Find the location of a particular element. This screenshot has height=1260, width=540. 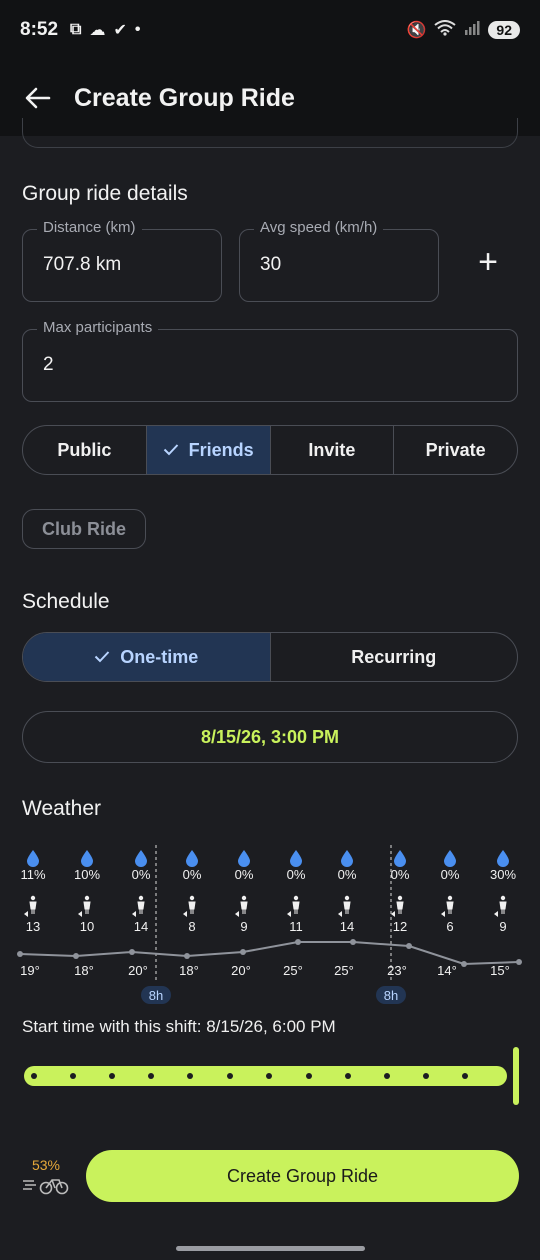

distance-label: Distance (km) is located at coordinates (89, 227).